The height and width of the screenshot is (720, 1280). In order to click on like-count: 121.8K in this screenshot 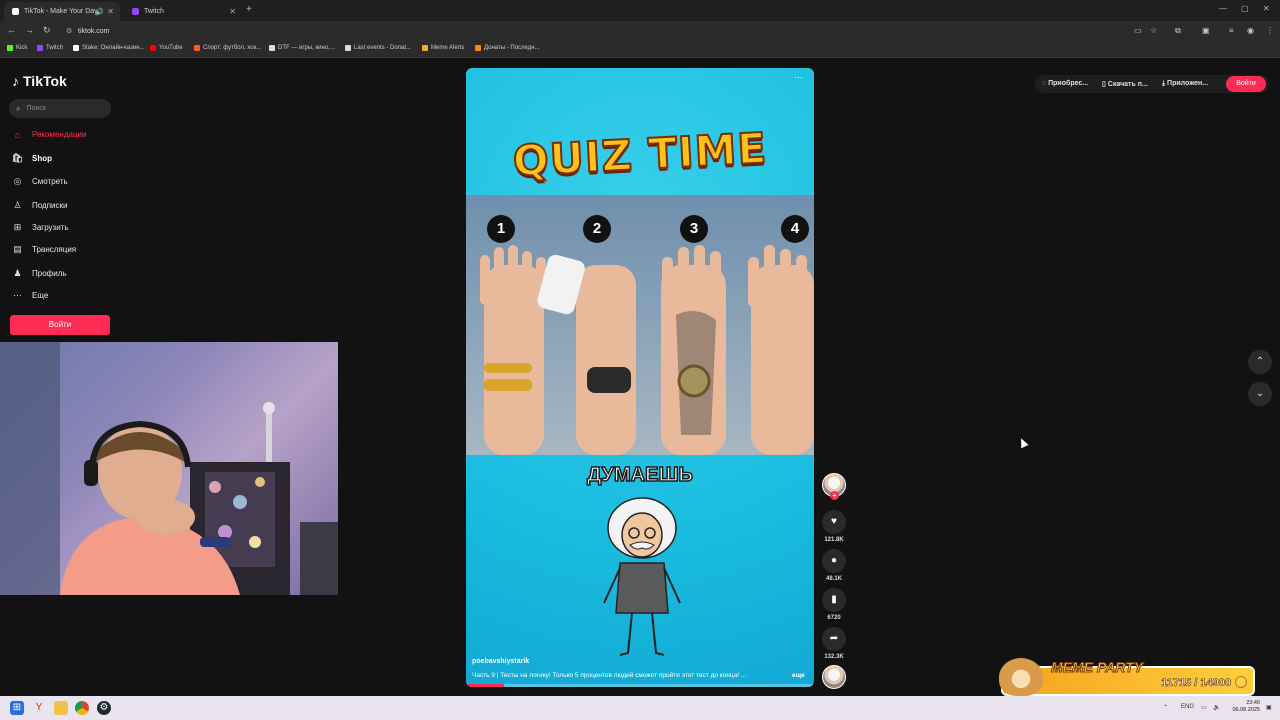, I will do `click(834, 540)`.